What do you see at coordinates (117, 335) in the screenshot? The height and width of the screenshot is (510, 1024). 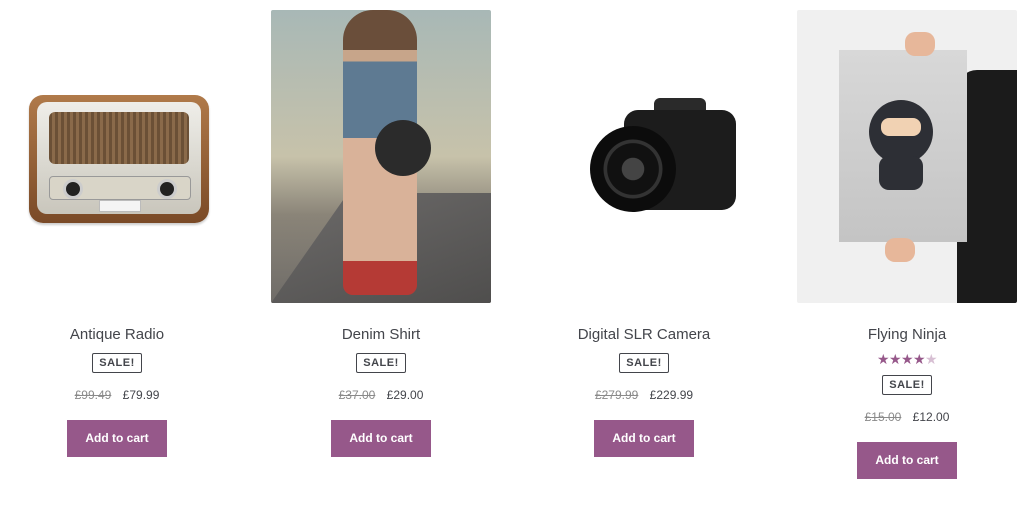 I see `product-title: Antique Radio` at bounding box center [117, 335].